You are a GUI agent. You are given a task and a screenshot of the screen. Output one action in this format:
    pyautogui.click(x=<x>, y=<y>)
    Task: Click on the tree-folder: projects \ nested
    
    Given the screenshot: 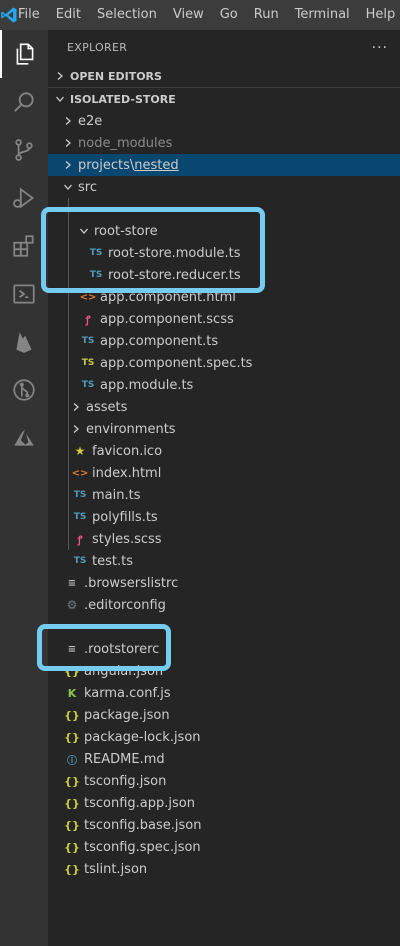 What is the action you would take?
    pyautogui.click(x=224, y=165)
    